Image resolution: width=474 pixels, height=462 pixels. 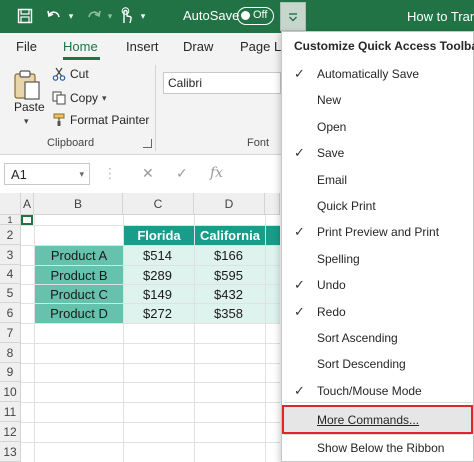 I want to click on menu-item: Open, so click(x=377, y=127).